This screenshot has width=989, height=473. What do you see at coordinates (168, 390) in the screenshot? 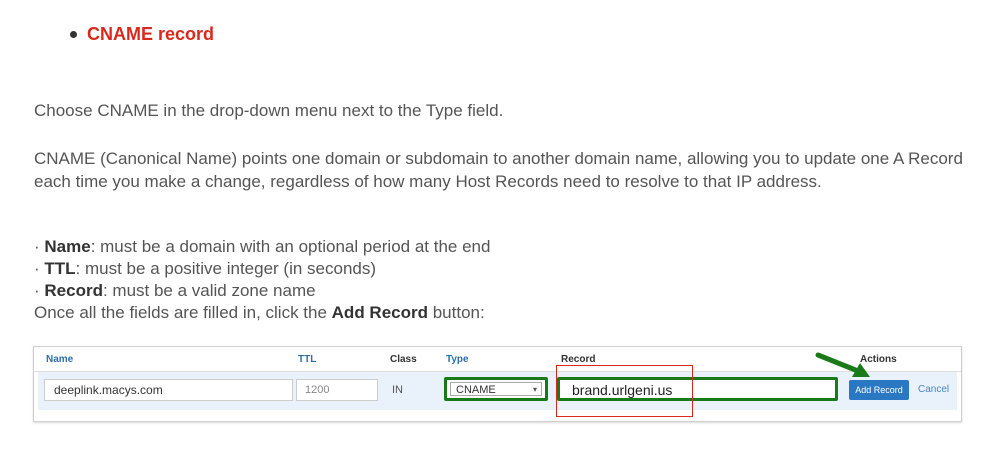
I see `name-input: deeplink.macys.com` at bounding box center [168, 390].